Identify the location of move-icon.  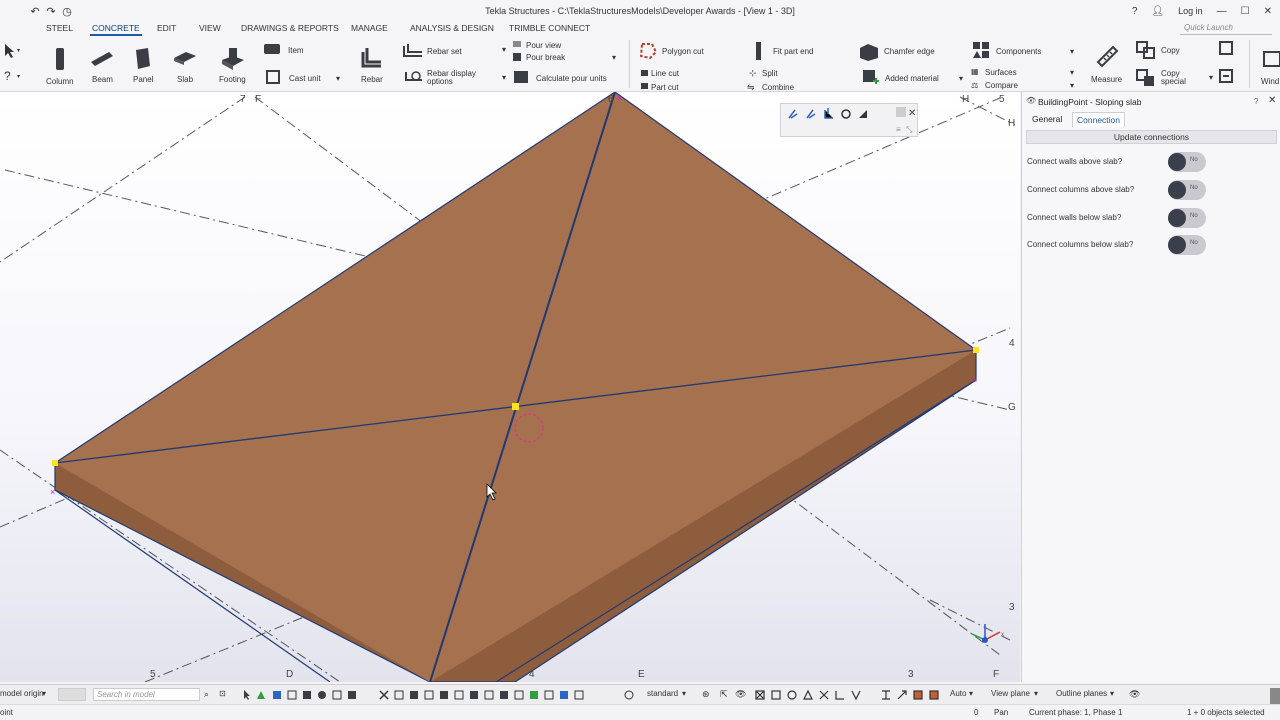
(1227, 50).